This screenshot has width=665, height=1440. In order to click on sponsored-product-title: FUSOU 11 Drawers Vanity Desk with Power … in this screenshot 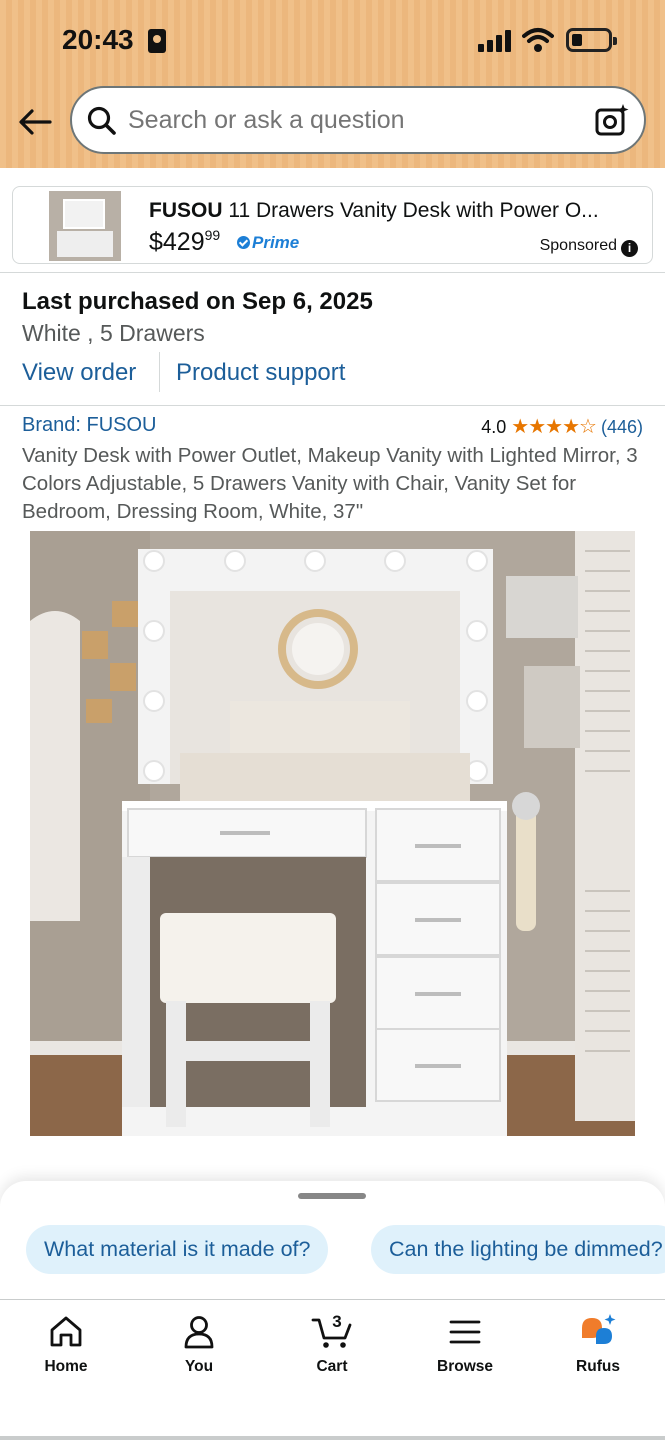, I will do `click(389, 211)`.